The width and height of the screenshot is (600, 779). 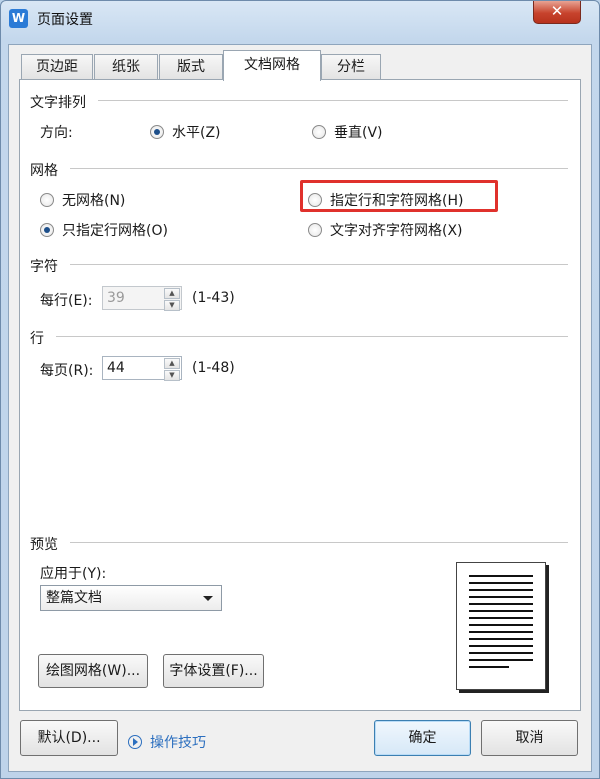 What do you see at coordinates (18, 18) in the screenshot?
I see `wps-app-icon: W` at bounding box center [18, 18].